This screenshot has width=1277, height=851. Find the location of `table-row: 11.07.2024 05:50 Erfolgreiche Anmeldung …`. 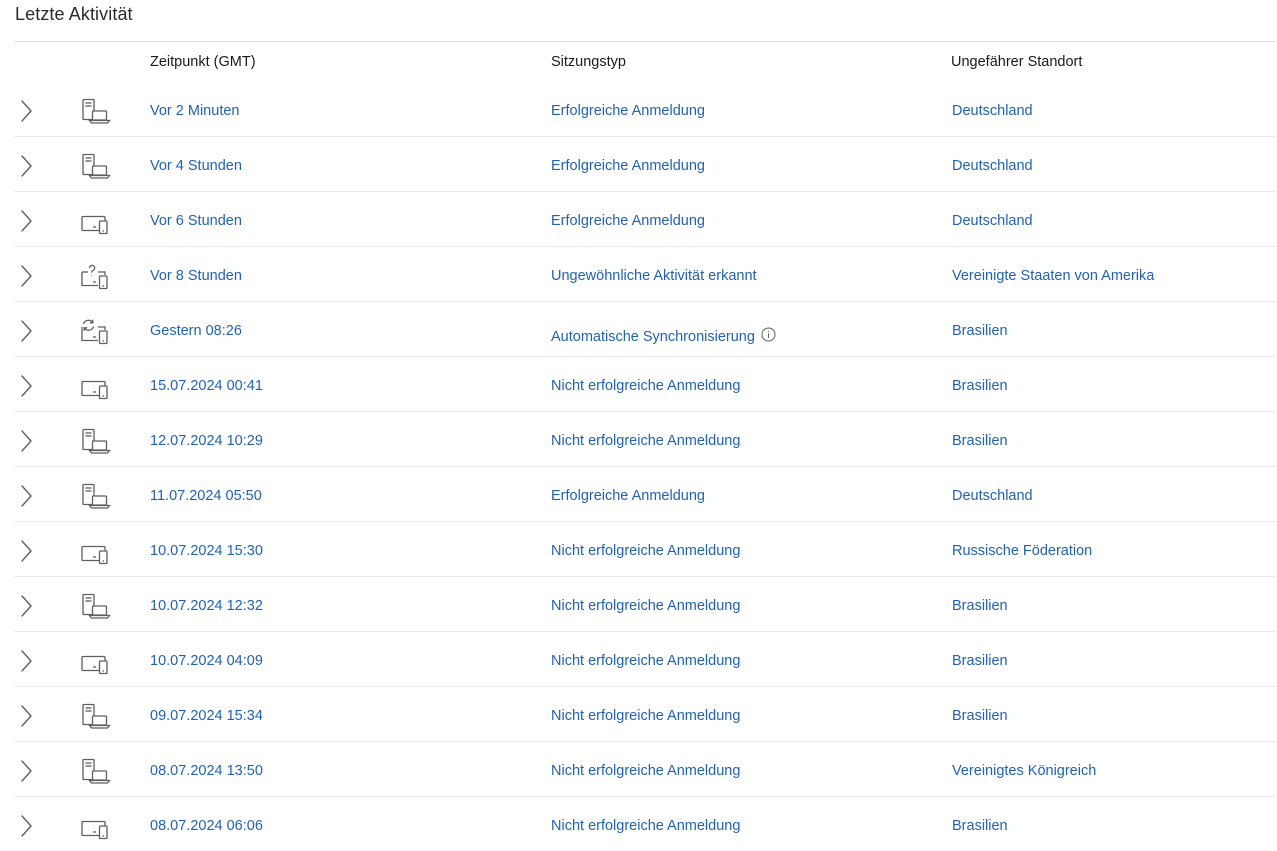

table-row: 11.07.2024 05:50 Erfolgreiche Anmeldung … is located at coordinates (645, 494).